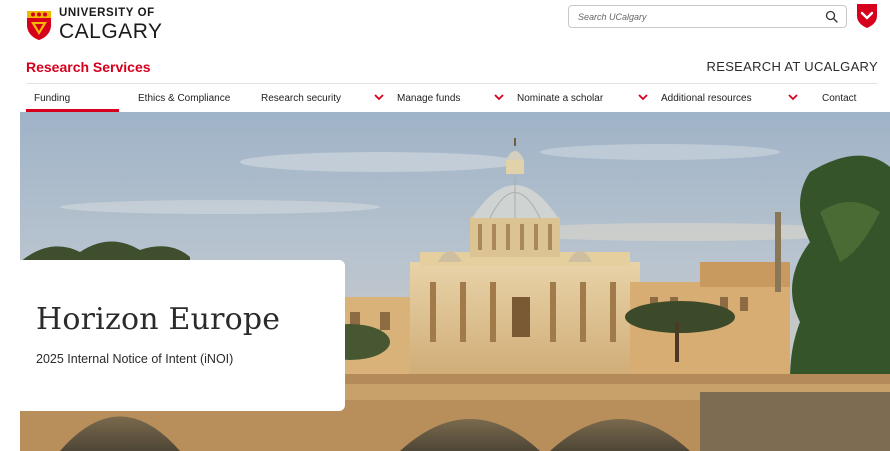 This screenshot has width=890, height=451. Describe the element at coordinates (832, 17) in the screenshot. I see `search-icon` at that location.